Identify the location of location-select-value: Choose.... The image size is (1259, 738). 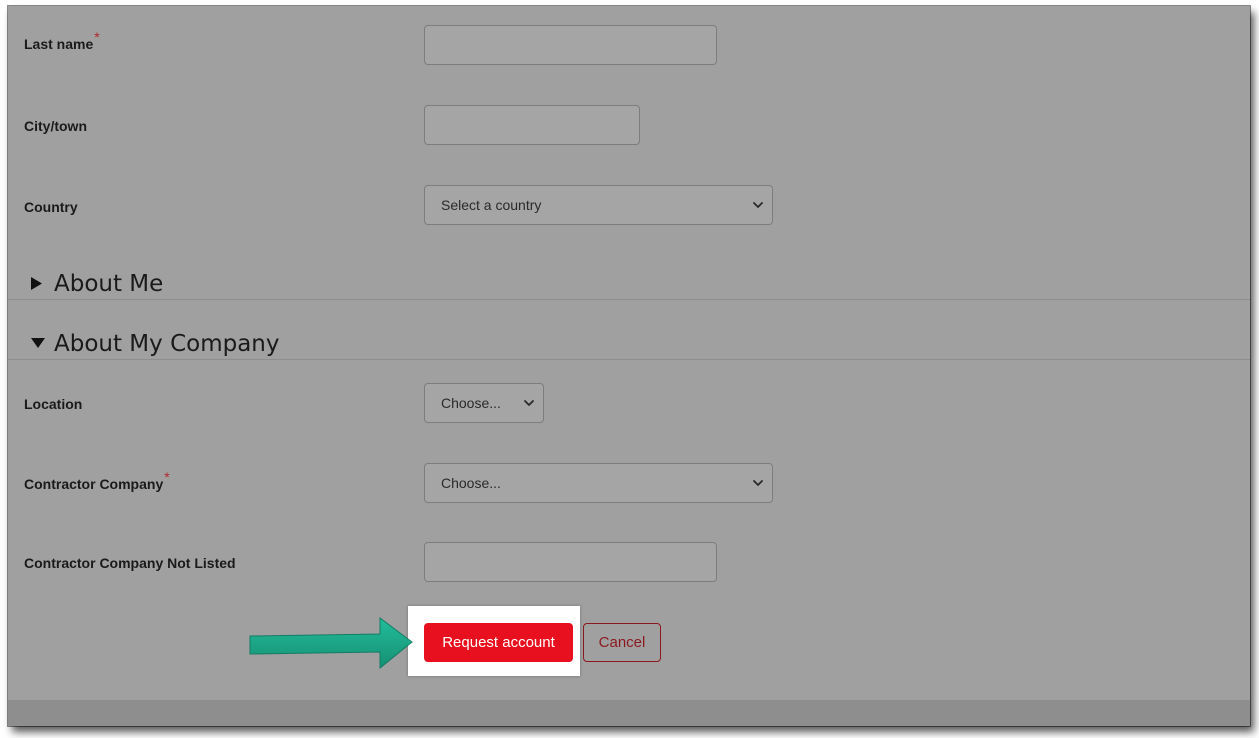
(471, 403).